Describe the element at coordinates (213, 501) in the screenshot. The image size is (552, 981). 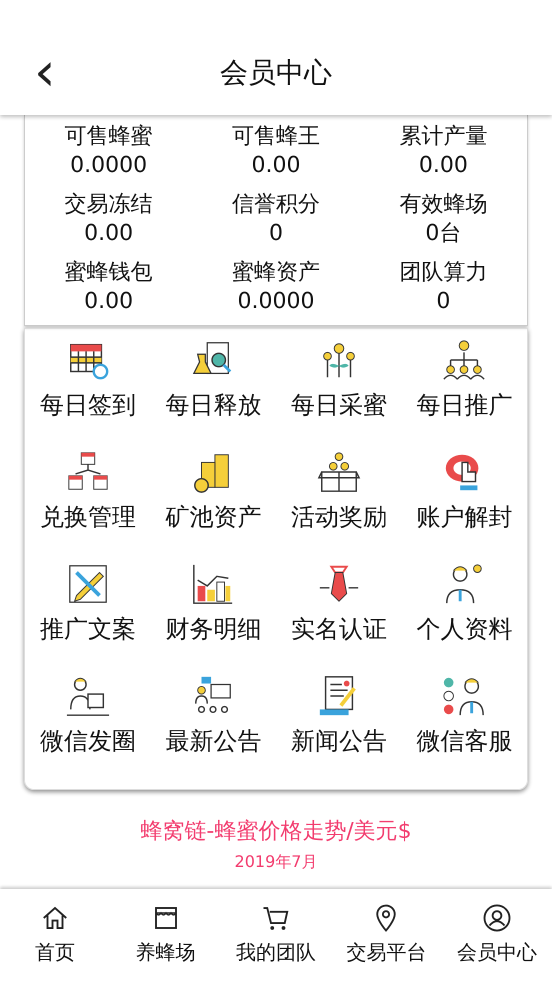
I see `menu-item: 矿池资产` at that location.